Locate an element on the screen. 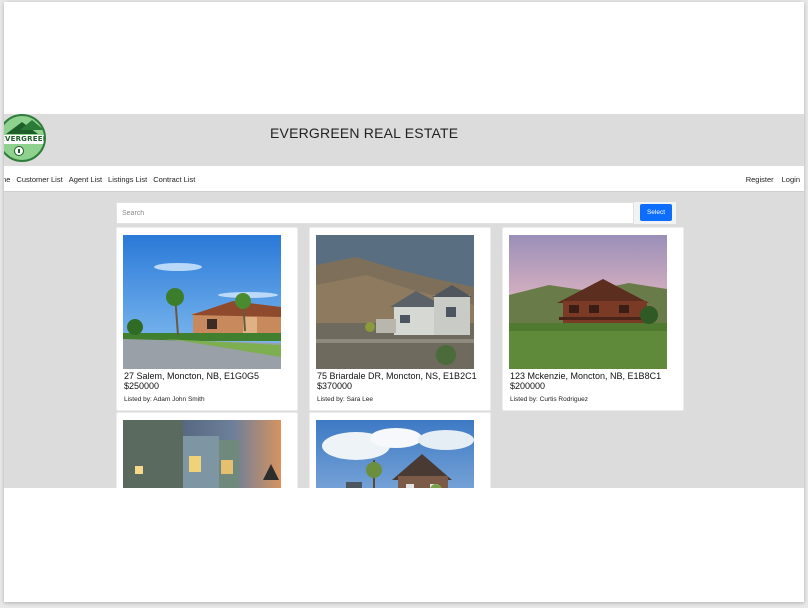 The image size is (808, 608). listing-agent: Listed by: Curtis Rodriguez is located at coordinates (549, 399).